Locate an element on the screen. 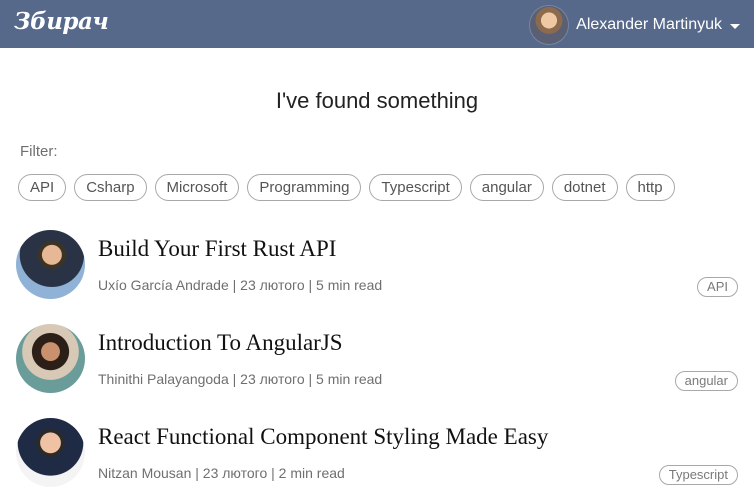 The image size is (754, 500). app-logo: Збирач is located at coordinates (61, 21).